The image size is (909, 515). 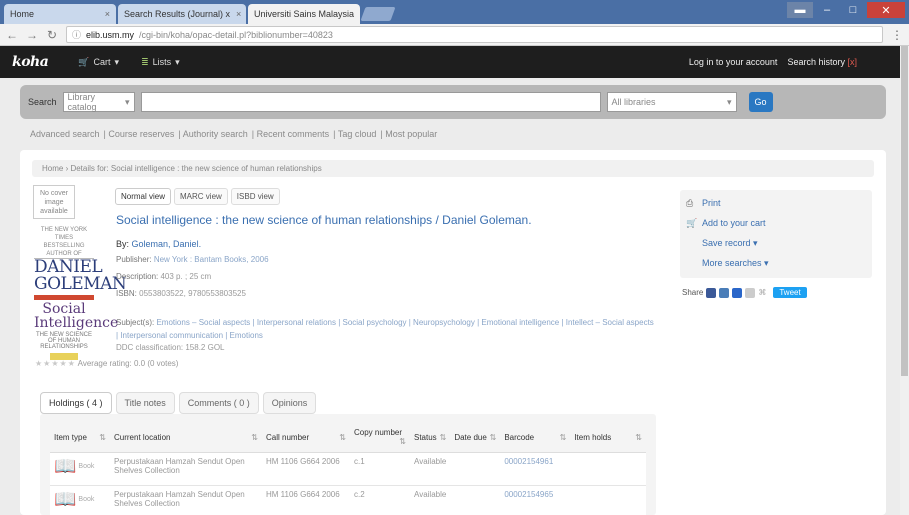 I want to click on maximize-button: □, so click(x=853, y=10).